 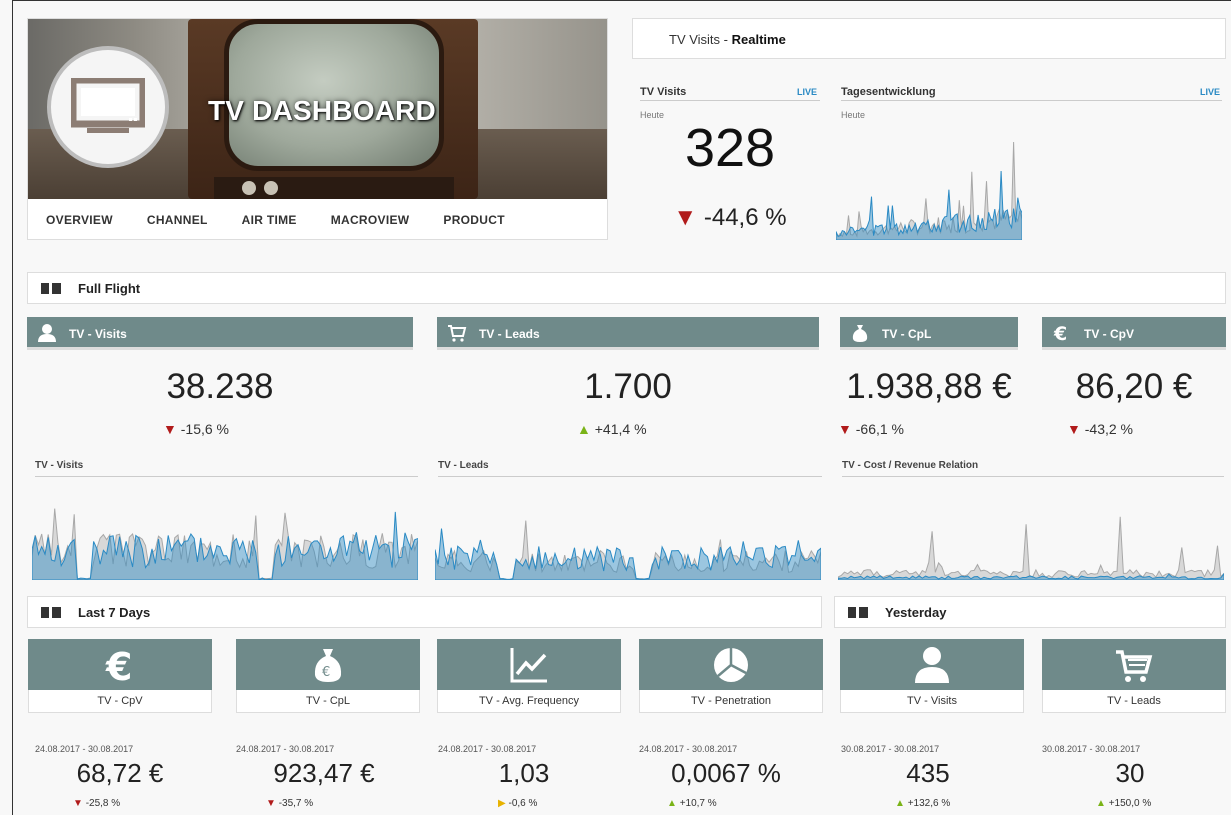 What do you see at coordinates (177, 220) in the screenshot?
I see `nav-channel: CHANNEL` at bounding box center [177, 220].